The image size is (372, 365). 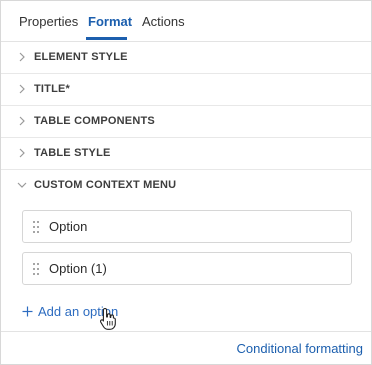 What do you see at coordinates (106, 38) in the screenshot?
I see `active-tab-indicator` at bounding box center [106, 38].